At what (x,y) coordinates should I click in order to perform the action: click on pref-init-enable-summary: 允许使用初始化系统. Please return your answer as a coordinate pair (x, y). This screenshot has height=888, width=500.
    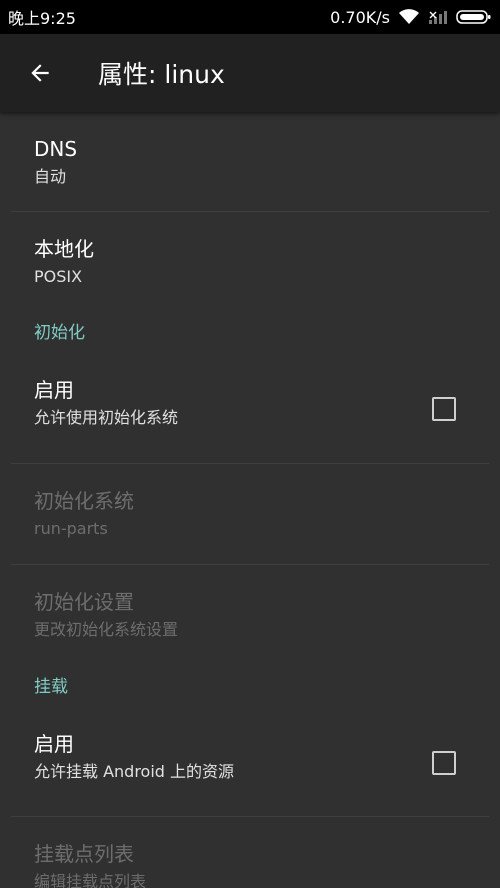
    Looking at the image, I should click on (106, 417).